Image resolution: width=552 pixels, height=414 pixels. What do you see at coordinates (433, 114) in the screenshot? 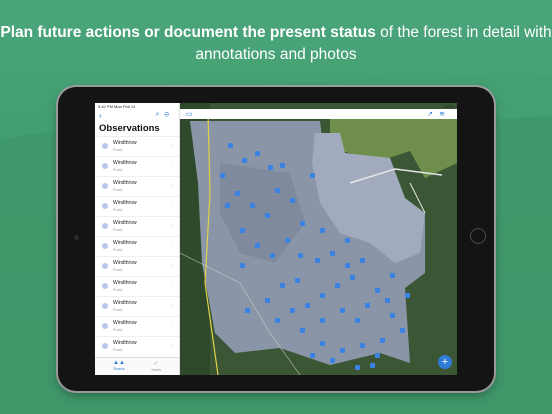
I see `locate-icon: ➚` at bounding box center [433, 114].